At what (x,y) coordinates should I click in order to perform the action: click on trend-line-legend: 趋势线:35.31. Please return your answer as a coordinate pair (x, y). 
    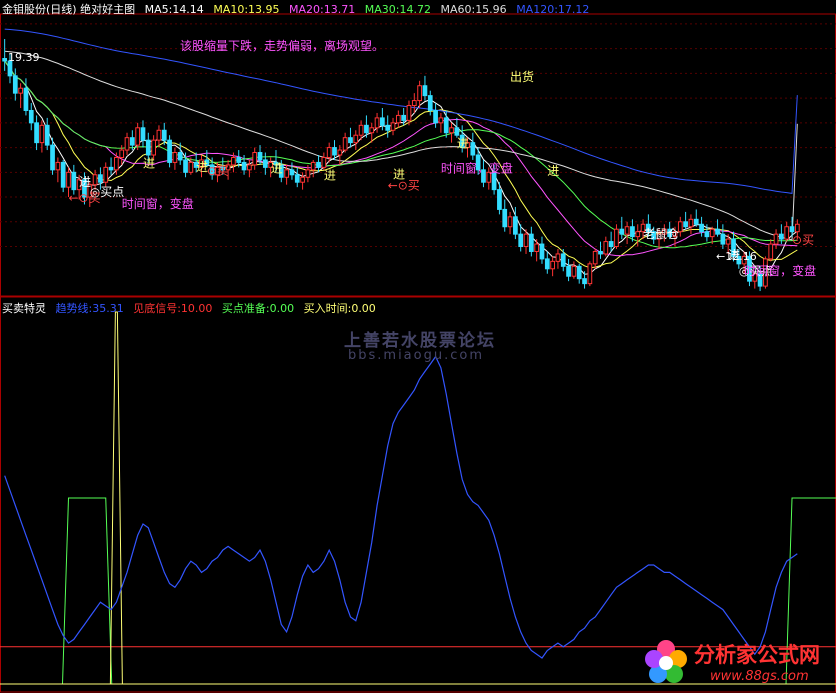
    Looking at the image, I should click on (89, 308).